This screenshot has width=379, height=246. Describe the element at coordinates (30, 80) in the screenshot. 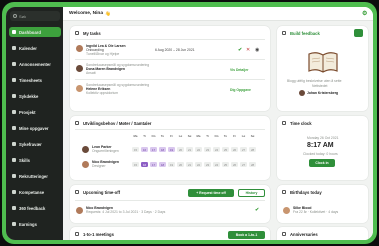

I see `sidebar-item-label: Timesheets` at that location.